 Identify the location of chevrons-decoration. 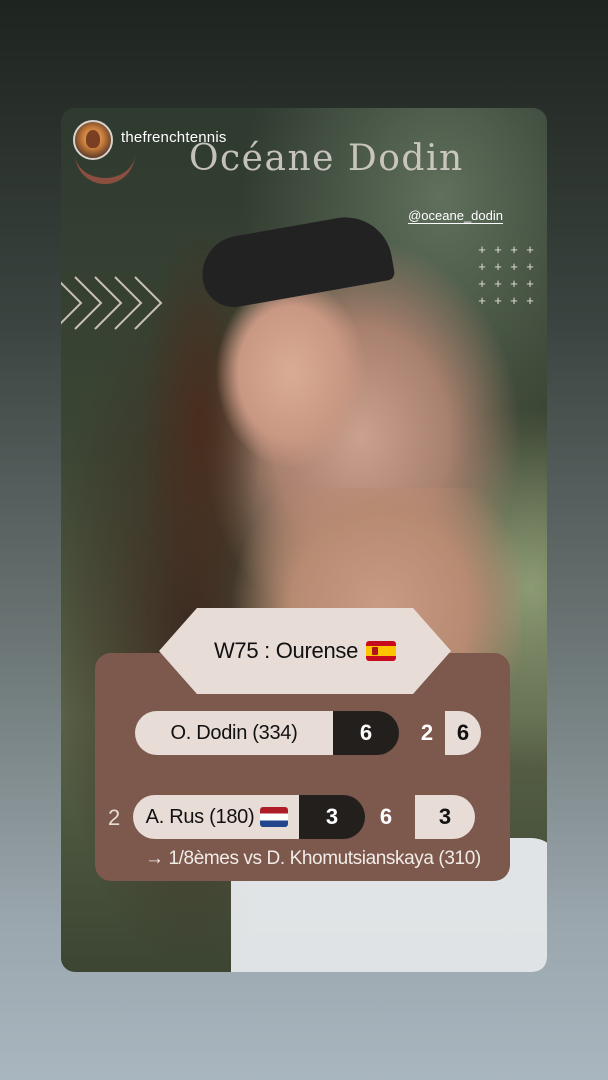
(112, 303).